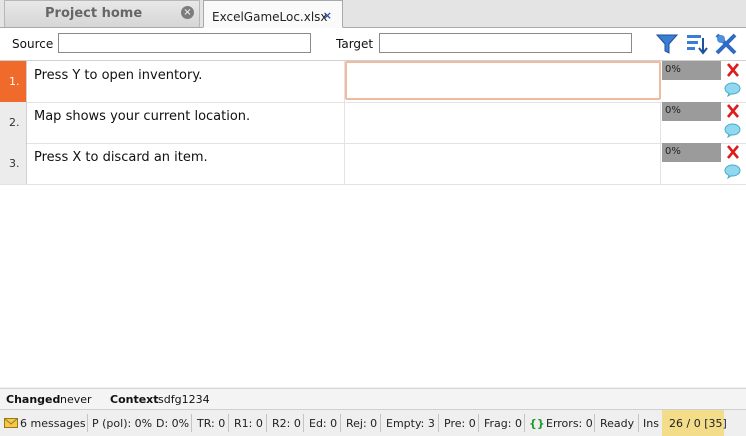 This screenshot has height=436, width=746. I want to click on table-row: 3. Press X to discard an item. 0%, so click(373, 164).